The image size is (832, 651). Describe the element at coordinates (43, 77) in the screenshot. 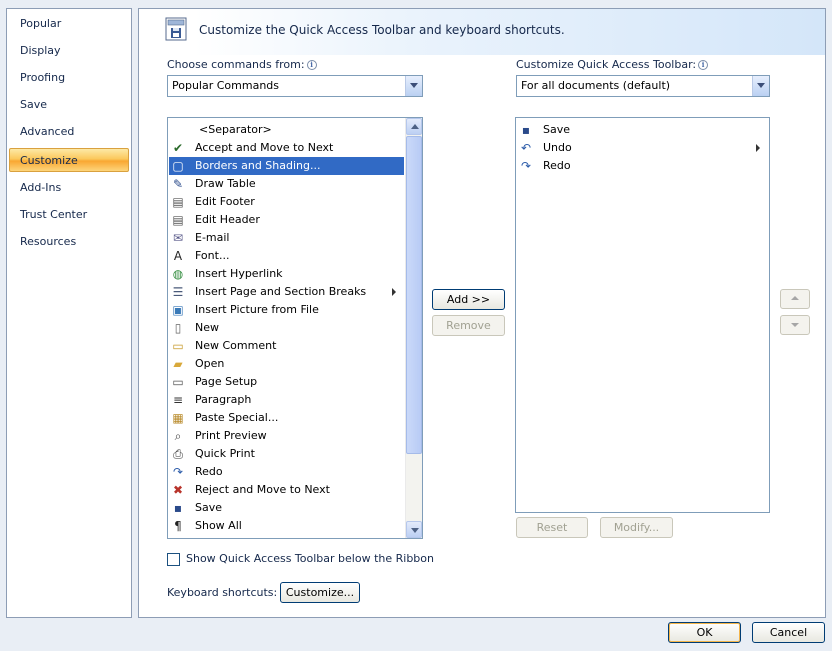

I see `nav-item-label: Proofing` at that location.